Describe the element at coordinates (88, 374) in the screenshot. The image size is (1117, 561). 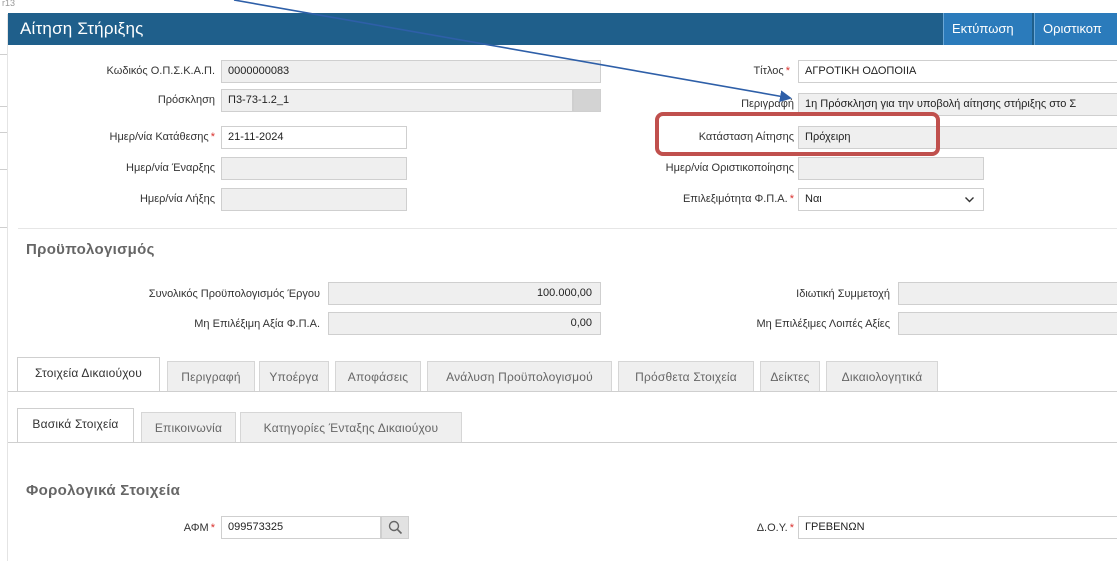
I see `tab-beneficiary-data: Στοιχεία Δικαιούχου` at that location.